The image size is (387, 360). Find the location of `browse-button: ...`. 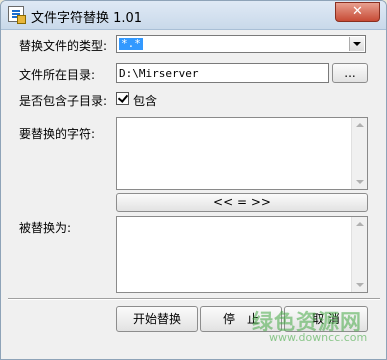

browse-button: ... is located at coordinates (350, 73).